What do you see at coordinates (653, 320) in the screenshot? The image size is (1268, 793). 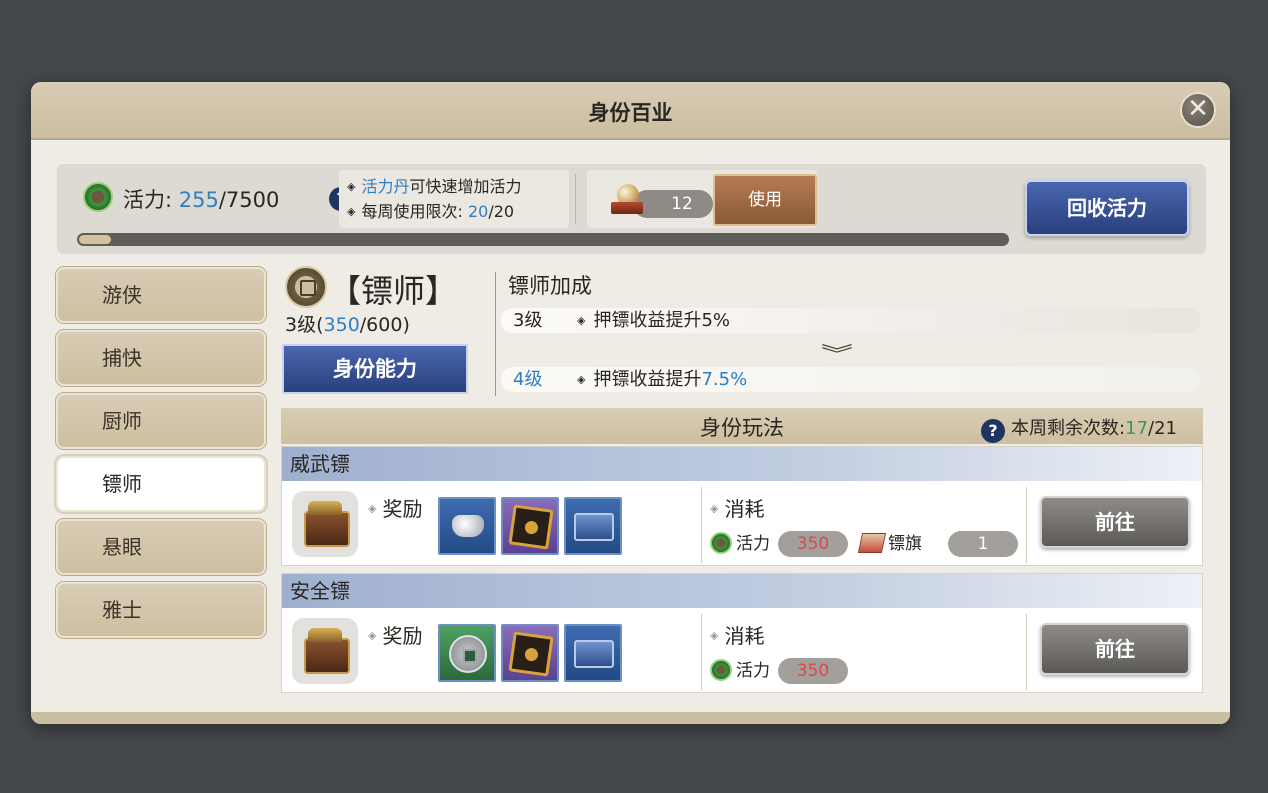 I see `current-bonus-text-wrap: ◈ 押镖收益提升5%` at bounding box center [653, 320].